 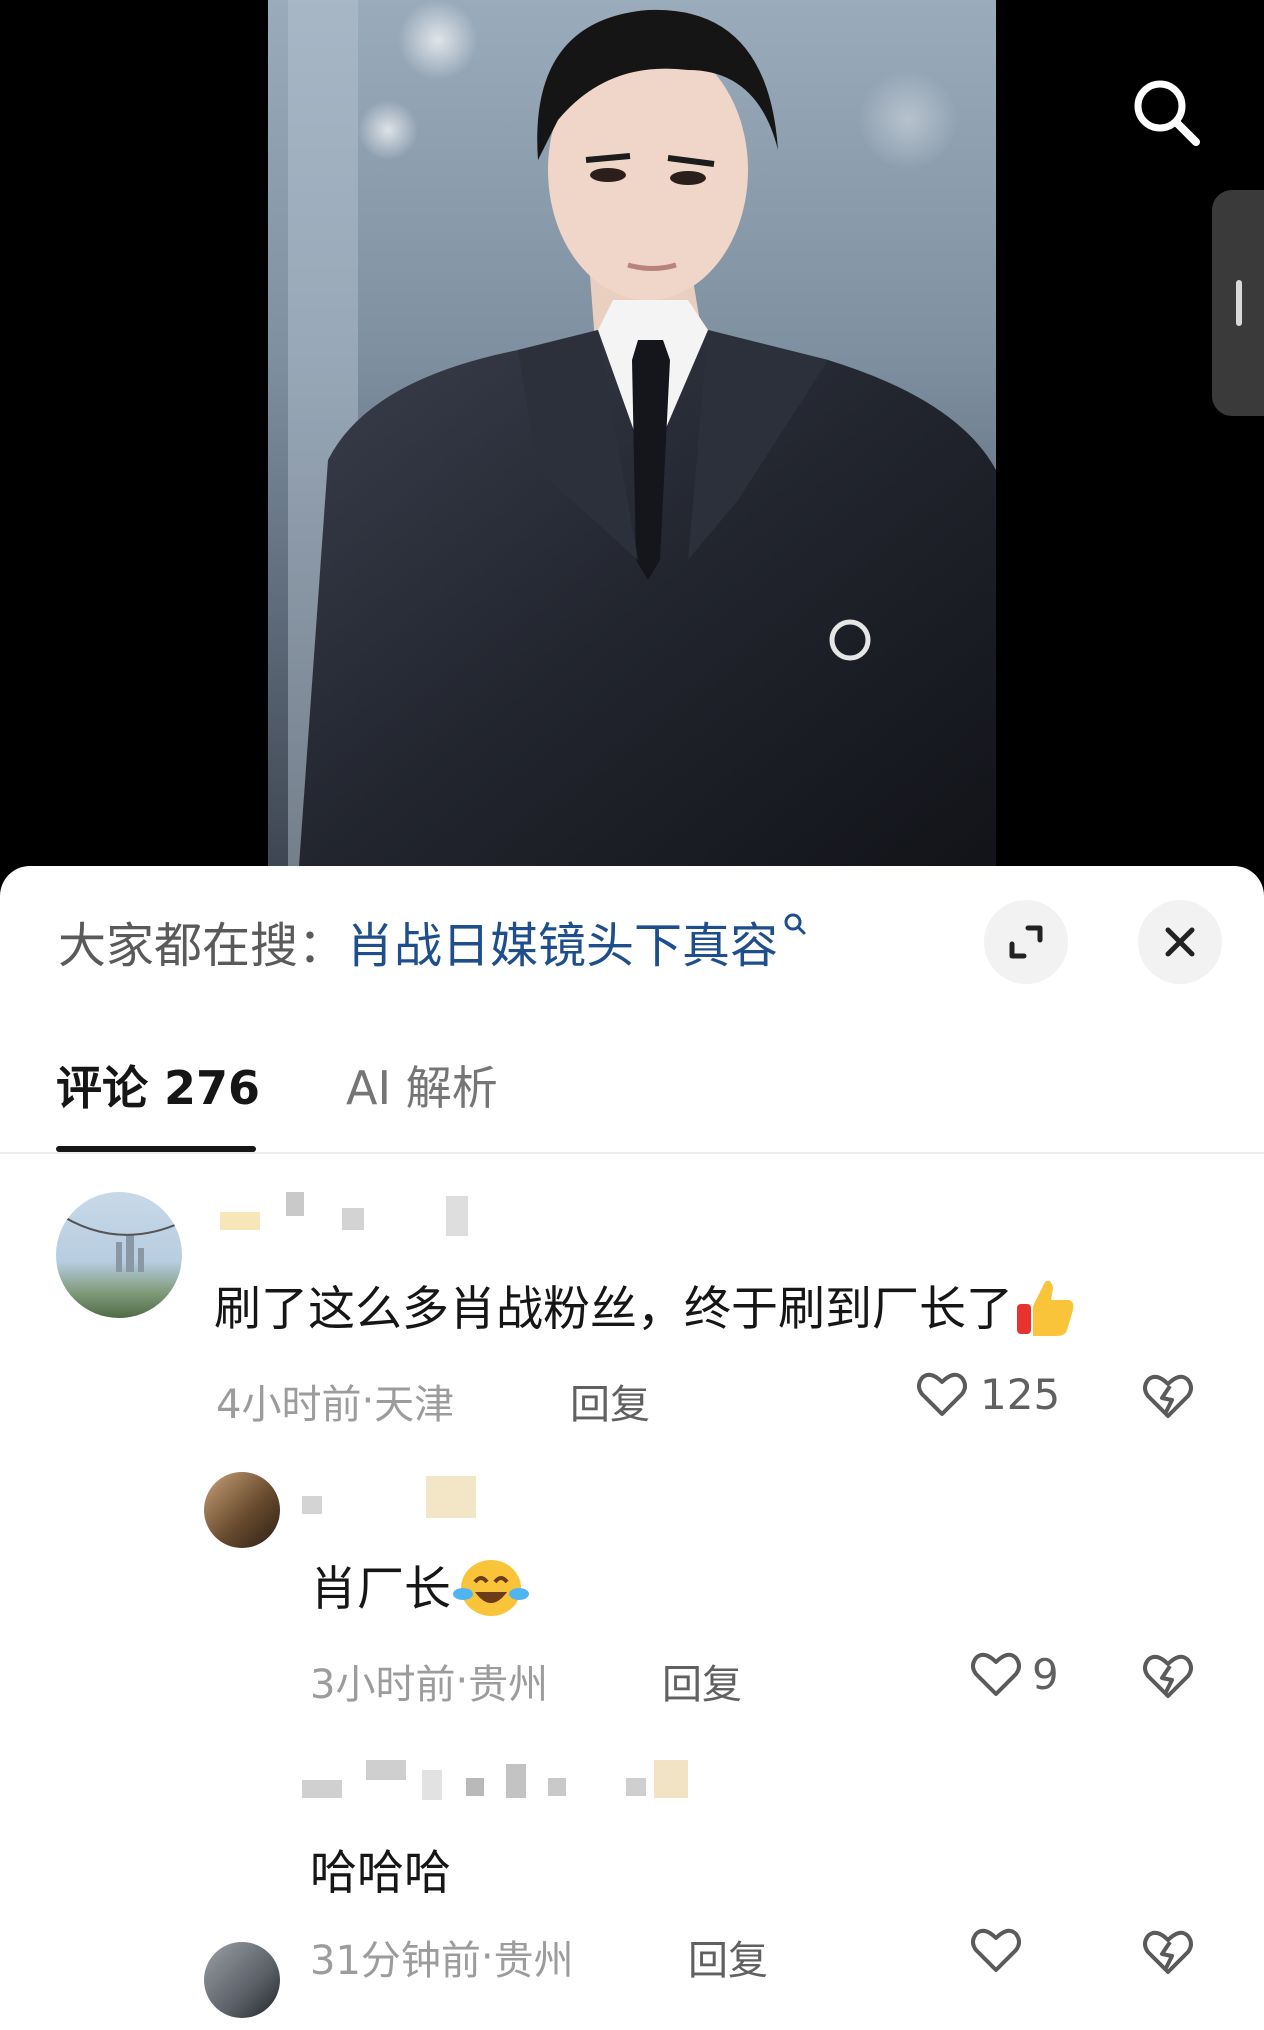 I want to click on reply-meta: 3小时前 · 贵州, so click(x=429, y=1681).